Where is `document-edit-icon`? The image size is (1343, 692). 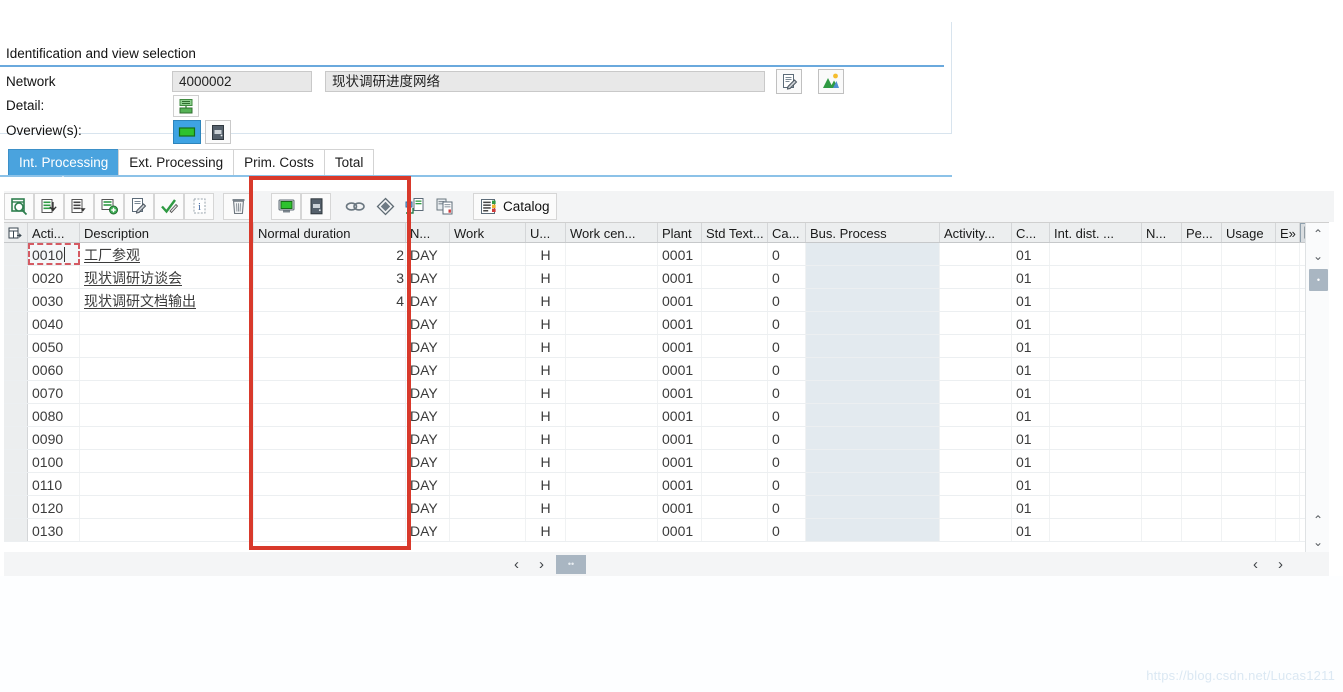
document-edit-icon is located at coordinates (789, 81).